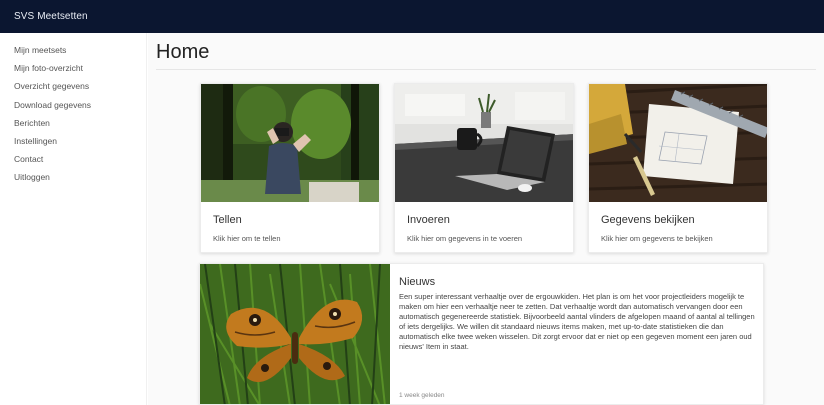  Describe the element at coordinates (417, 282) in the screenshot. I see `news-title: Nieuws` at that location.